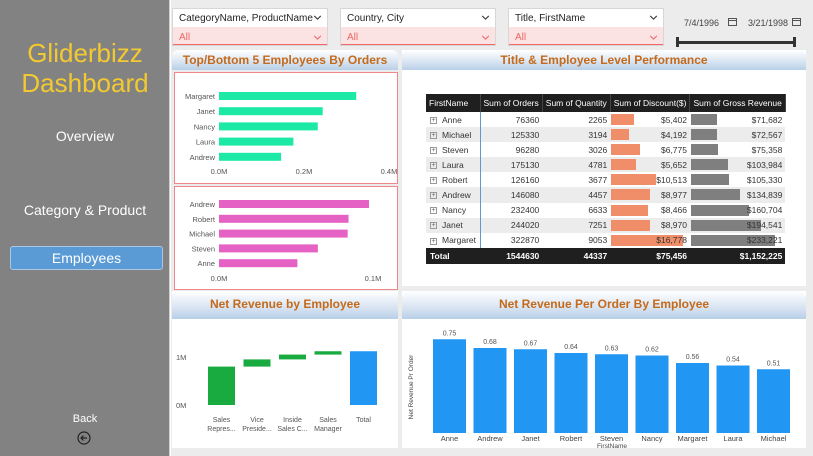  I want to click on waterfall-total-bar, so click(363, 378).